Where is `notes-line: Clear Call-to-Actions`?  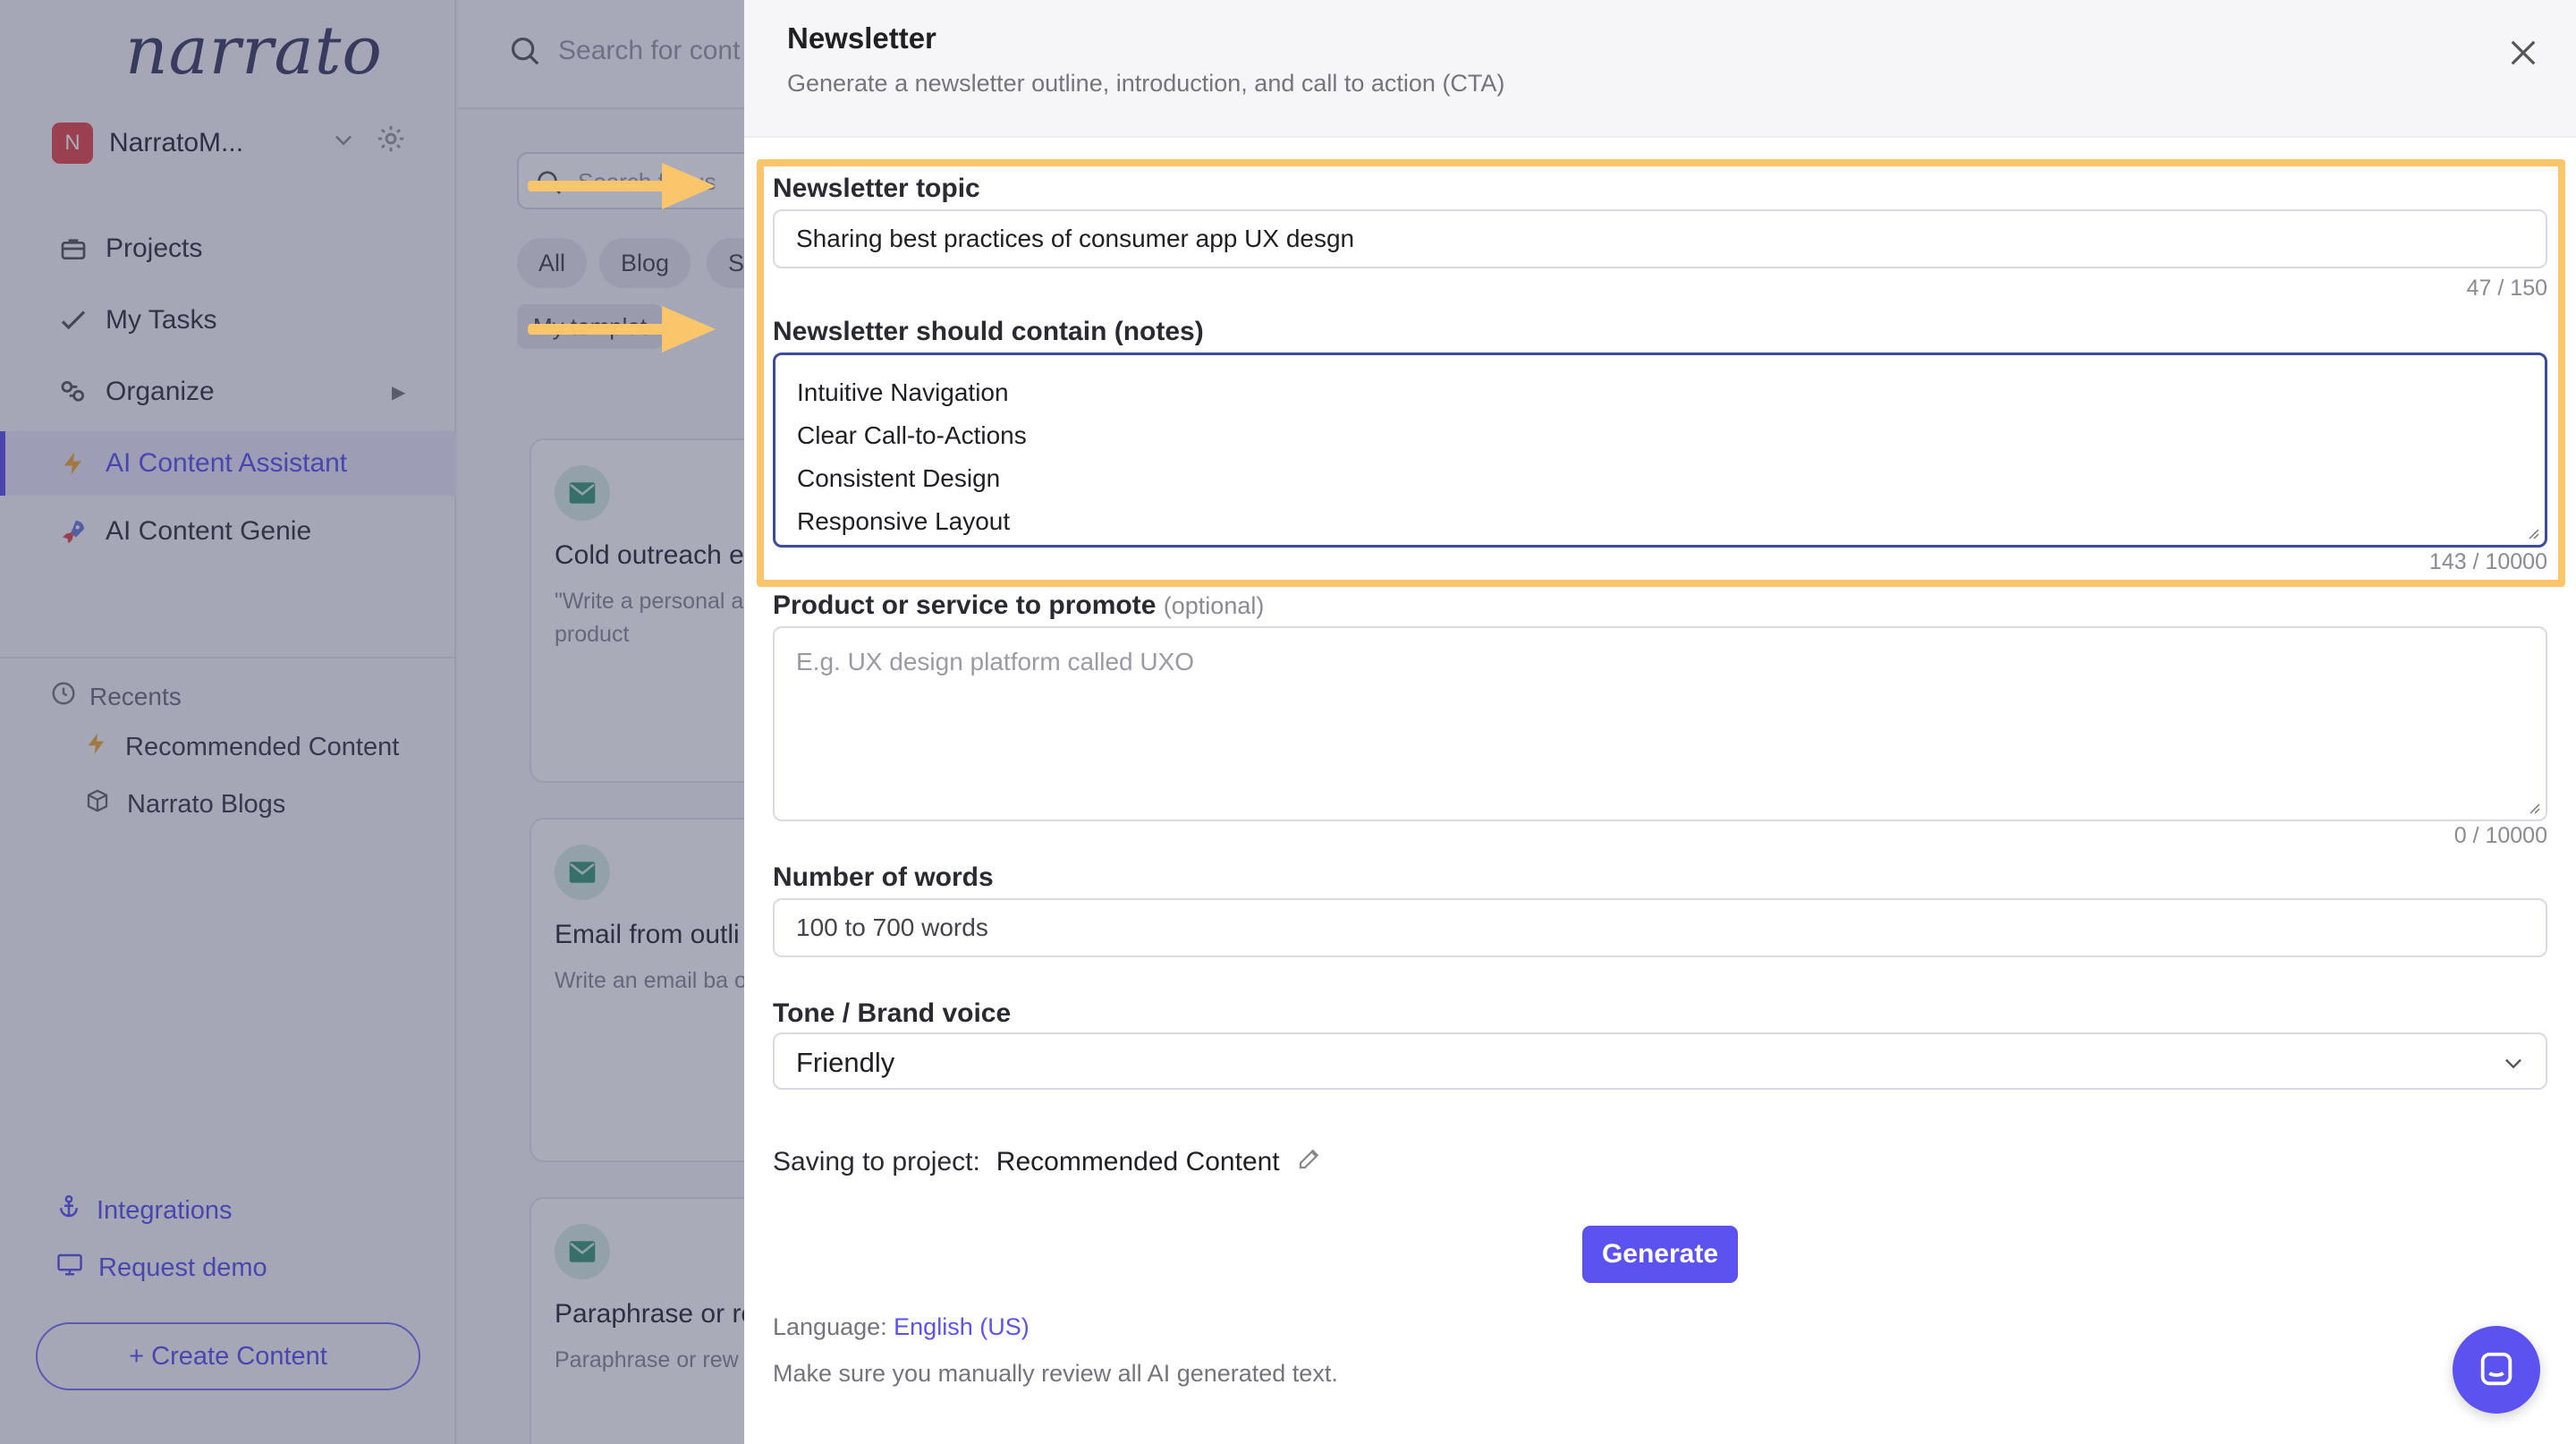
notes-line: Clear Call-to-Actions is located at coordinates (912, 435).